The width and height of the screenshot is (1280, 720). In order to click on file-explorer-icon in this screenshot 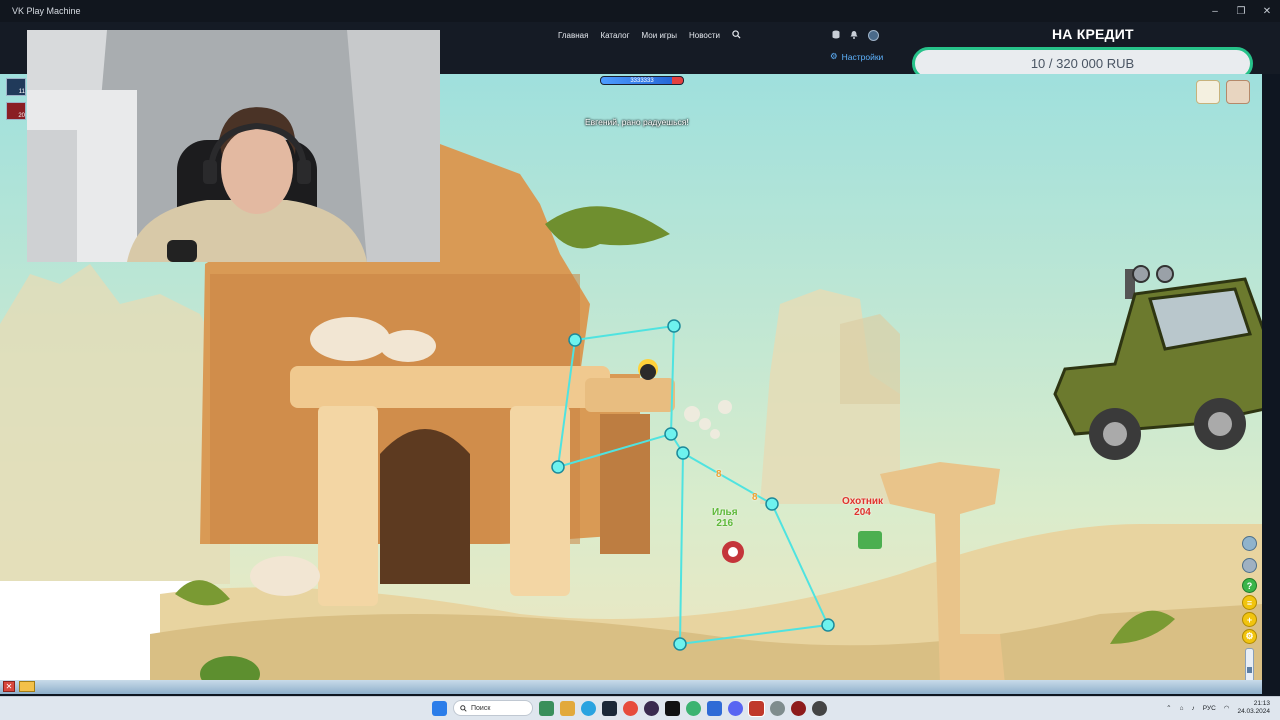, I will do `click(567, 708)`.